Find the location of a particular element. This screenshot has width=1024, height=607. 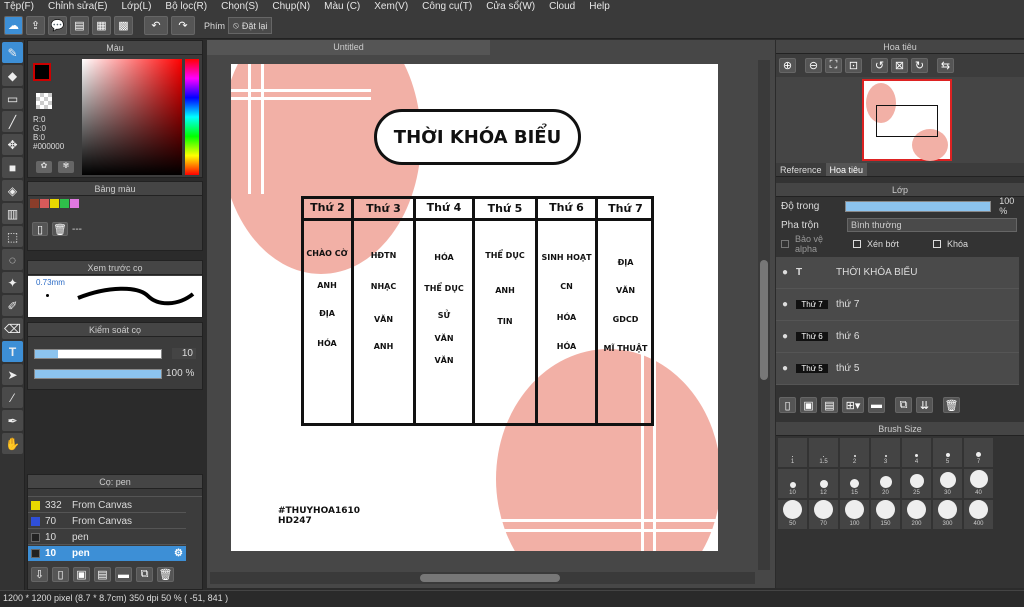

gear-icon: ⚙ is located at coordinates (178, 553).